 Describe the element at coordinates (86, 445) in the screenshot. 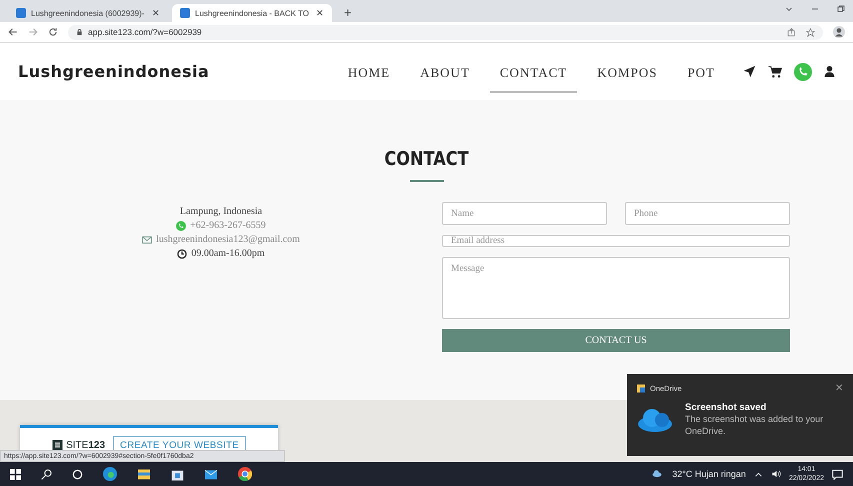

I see `site123-brand: SITE123` at that location.